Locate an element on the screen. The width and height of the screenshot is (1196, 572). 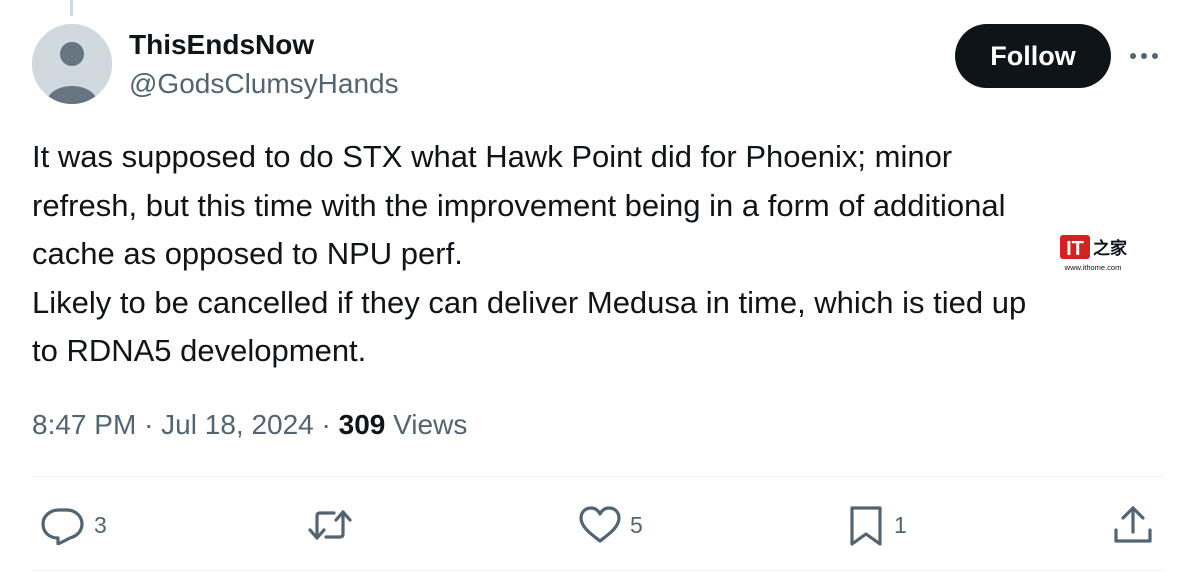
views-count: 309 is located at coordinates (362, 424).